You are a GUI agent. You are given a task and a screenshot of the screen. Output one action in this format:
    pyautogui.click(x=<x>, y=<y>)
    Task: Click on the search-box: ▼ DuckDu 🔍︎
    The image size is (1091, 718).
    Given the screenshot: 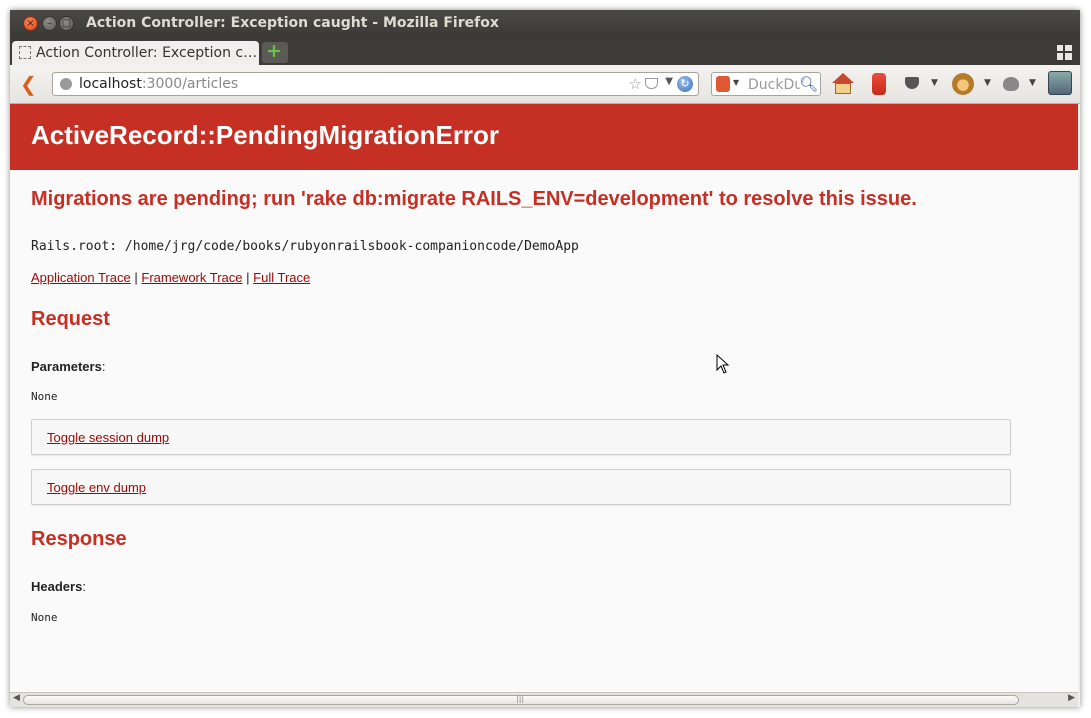 What is the action you would take?
    pyautogui.click(x=766, y=84)
    